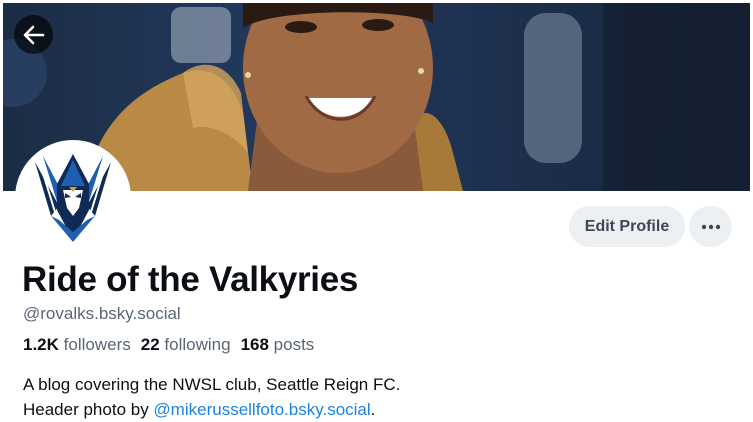 The height and width of the screenshot is (422, 753). Describe the element at coordinates (261, 409) in the screenshot. I see `photographer-mention-link: @mikerussellfoto.bsky.social` at that location.